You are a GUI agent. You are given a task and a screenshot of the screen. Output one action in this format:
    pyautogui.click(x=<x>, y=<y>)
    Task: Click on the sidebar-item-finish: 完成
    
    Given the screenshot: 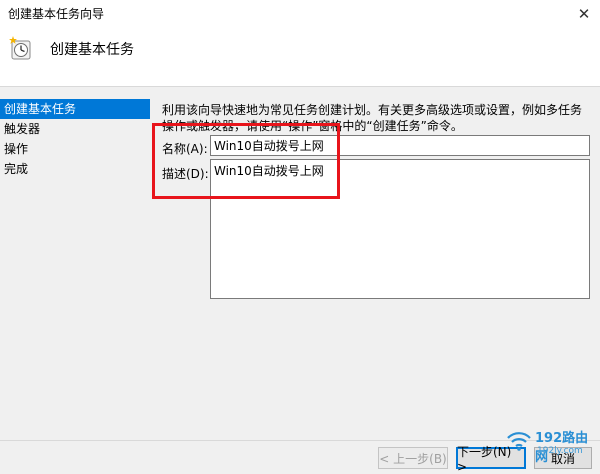 What is the action you would take?
    pyautogui.click(x=75, y=169)
    